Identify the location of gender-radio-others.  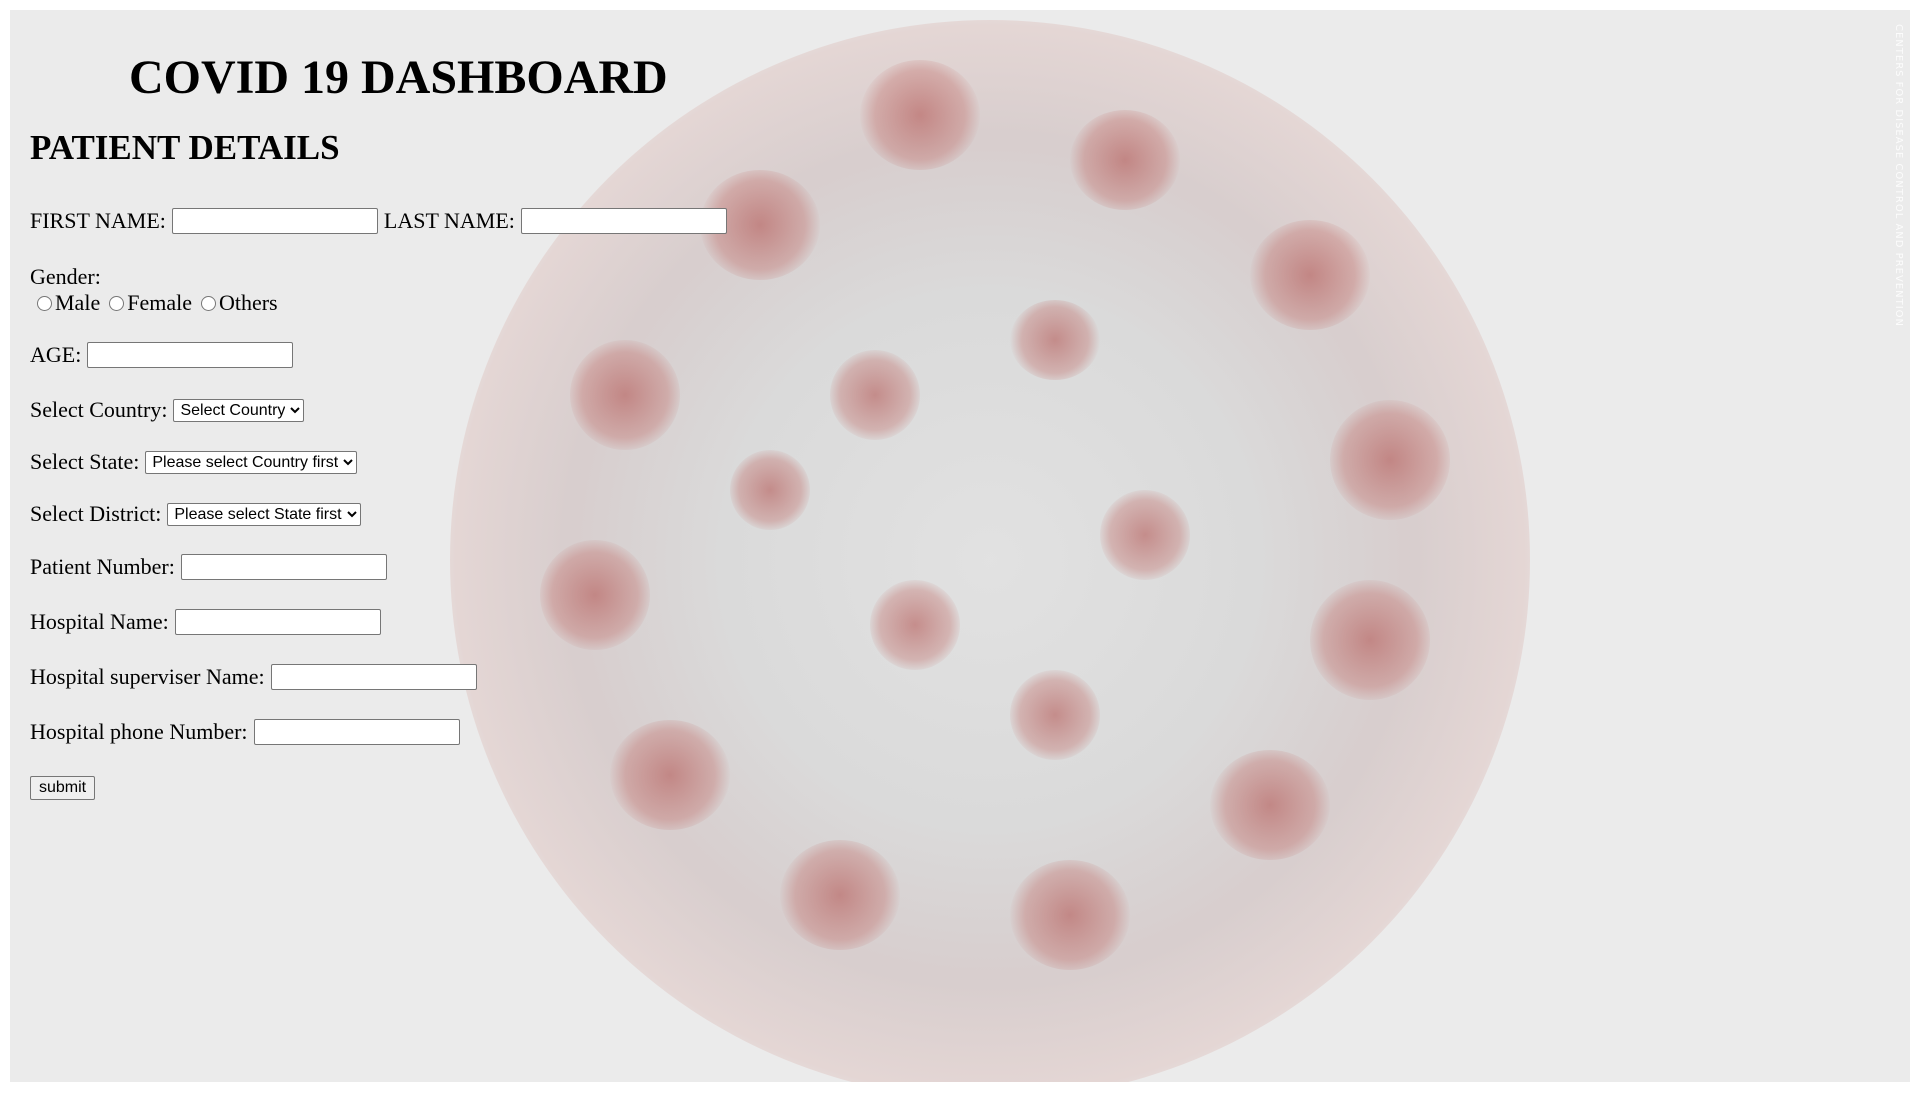
(208, 303).